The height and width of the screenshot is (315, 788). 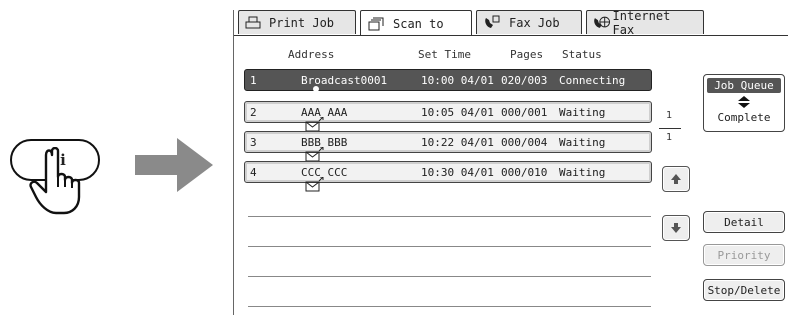 I want to click on job-address: AAA AAA, so click(x=324, y=112).